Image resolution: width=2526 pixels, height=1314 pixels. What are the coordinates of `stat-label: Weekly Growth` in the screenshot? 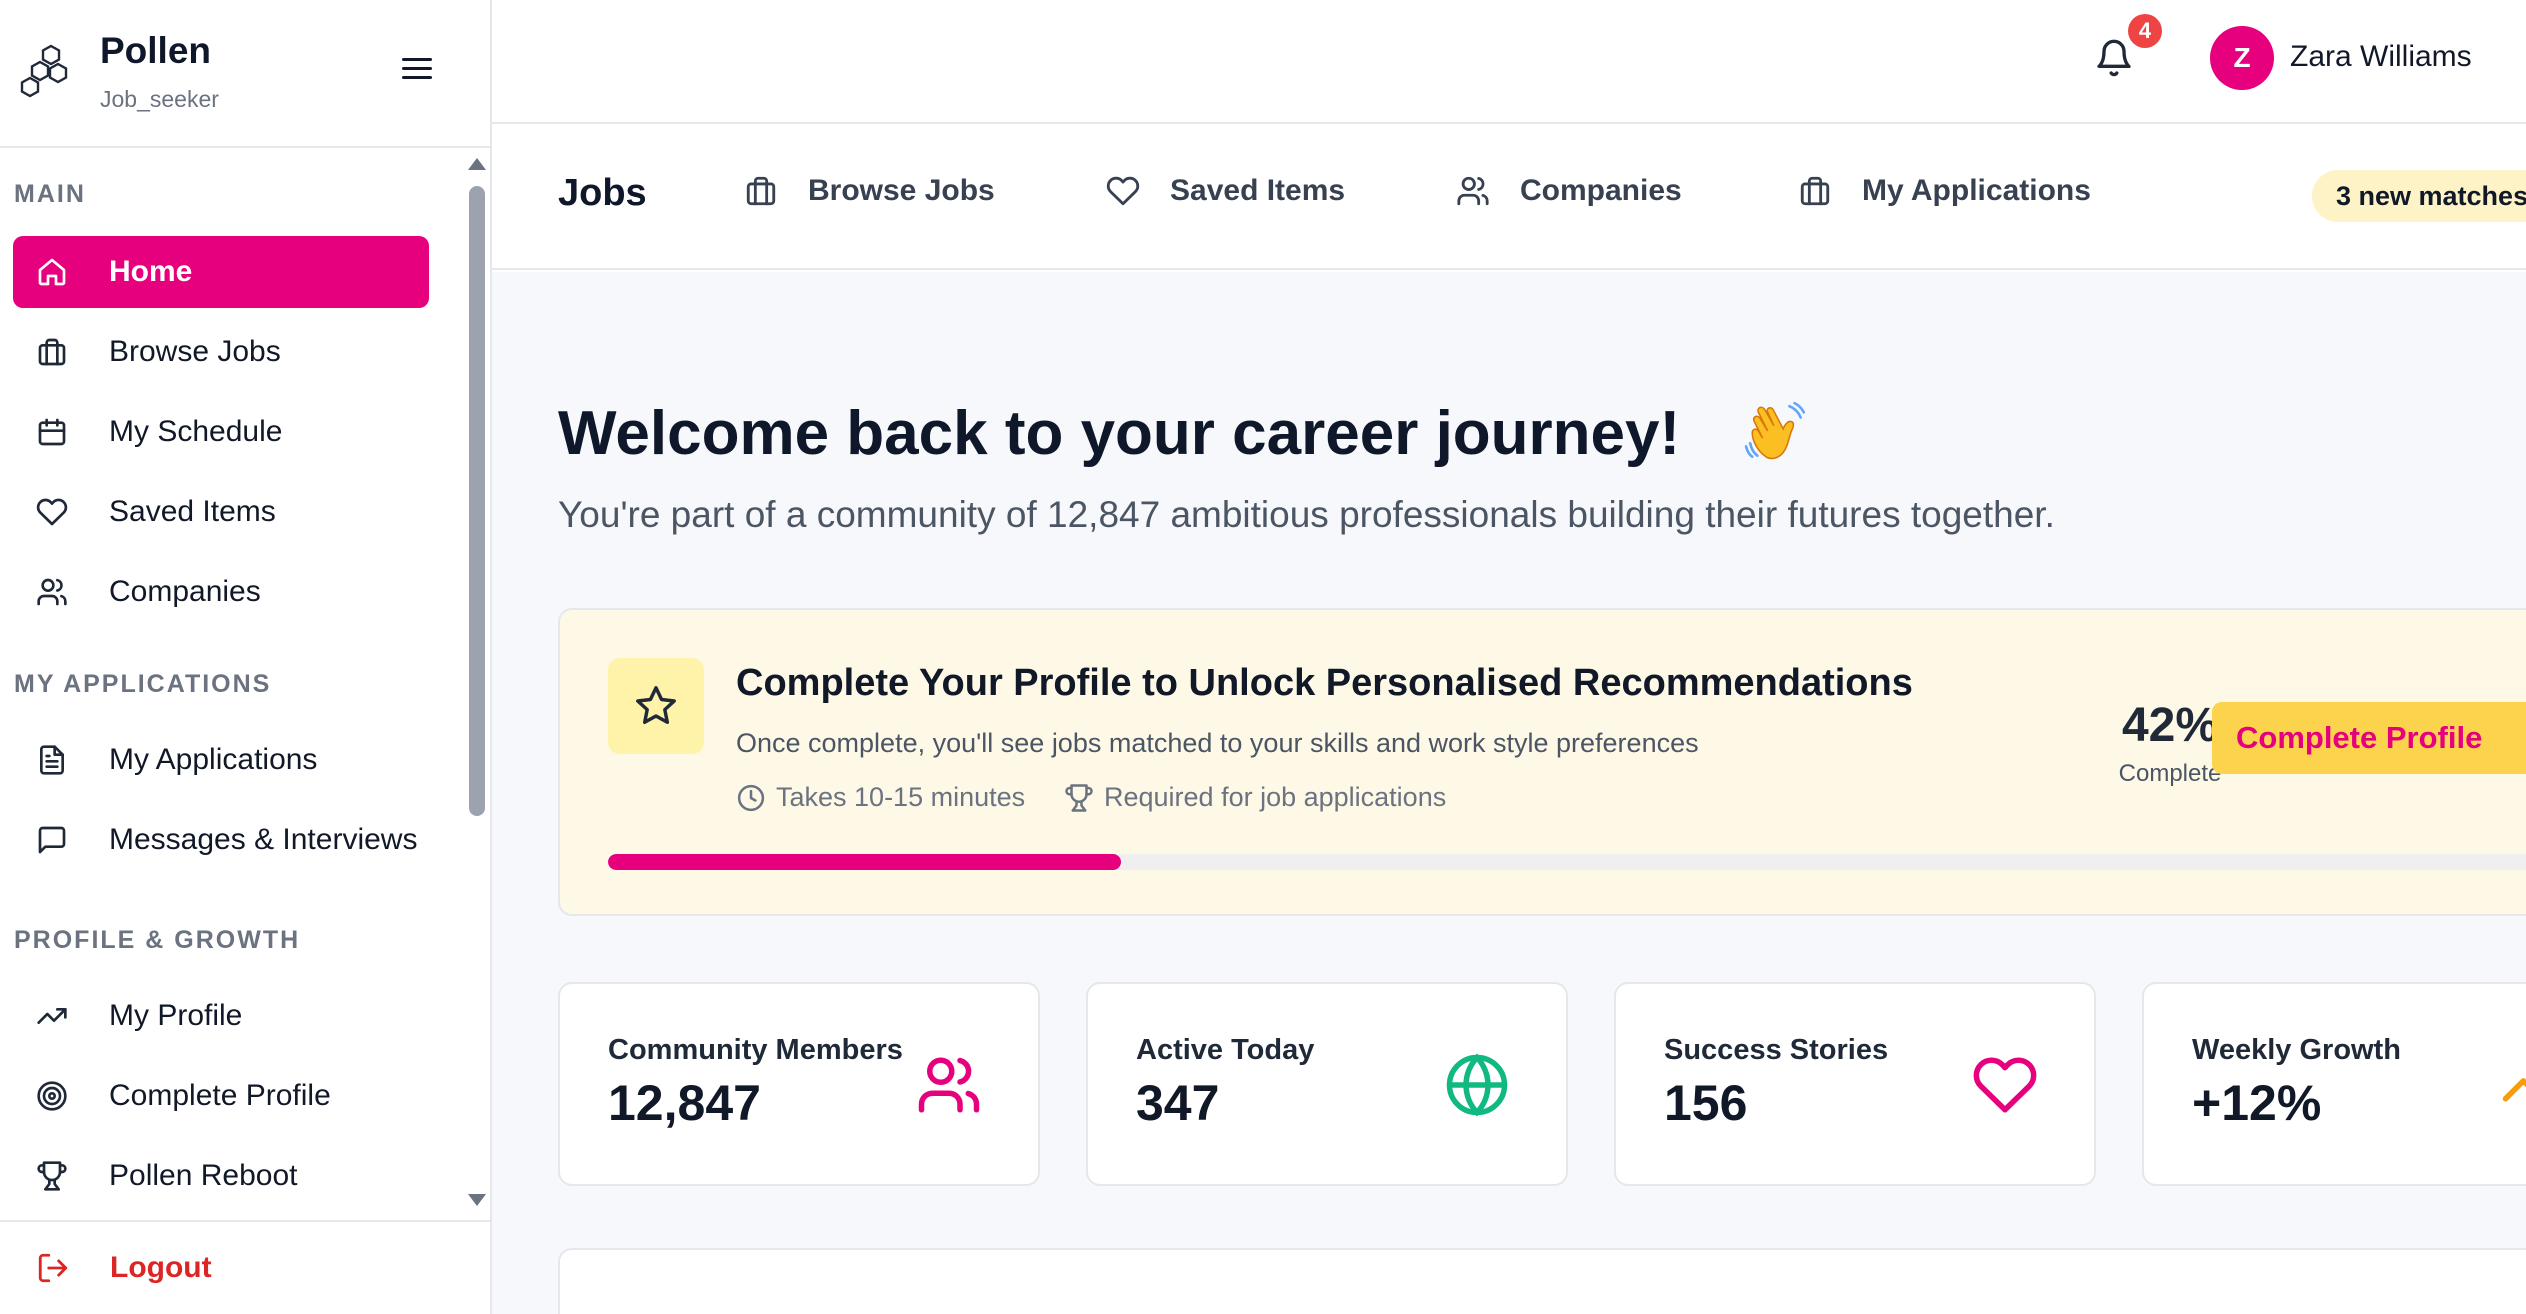 It's located at (2296, 1050).